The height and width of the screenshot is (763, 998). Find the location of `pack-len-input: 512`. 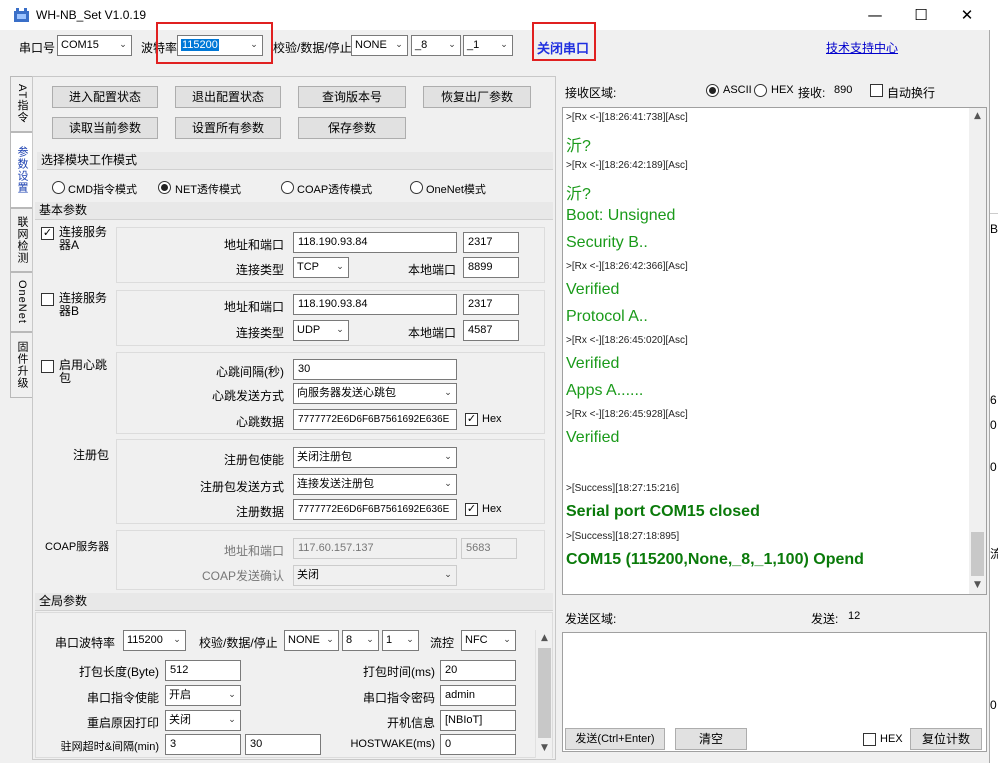

pack-len-input: 512 is located at coordinates (203, 670).